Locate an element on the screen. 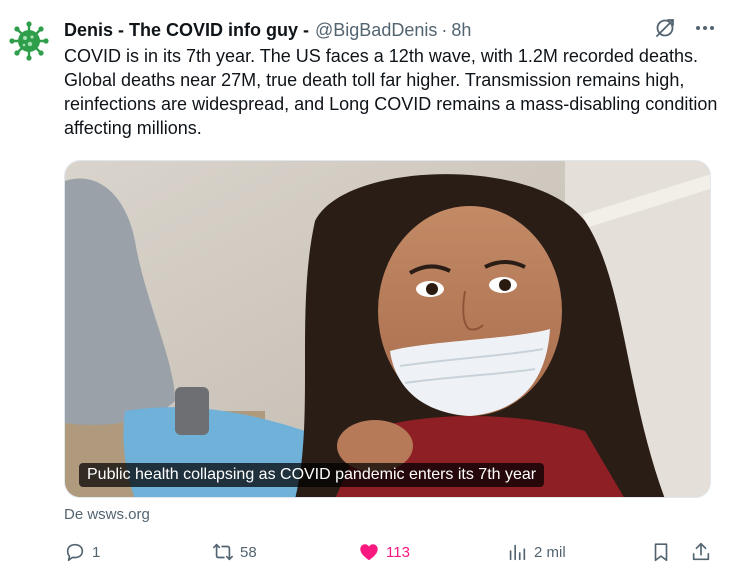  bookmark-button is located at coordinates (661, 552).